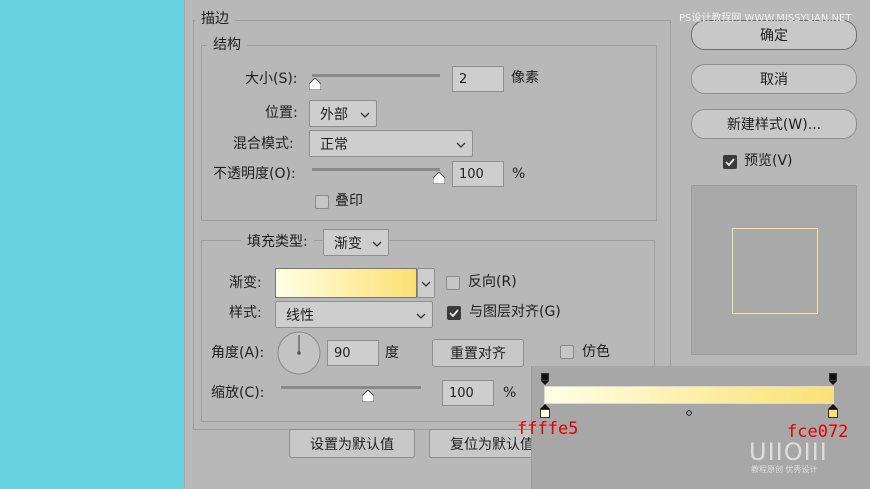  What do you see at coordinates (349, 201) in the screenshot?
I see `overprint-label: 叠印` at bounding box center [349, 201].